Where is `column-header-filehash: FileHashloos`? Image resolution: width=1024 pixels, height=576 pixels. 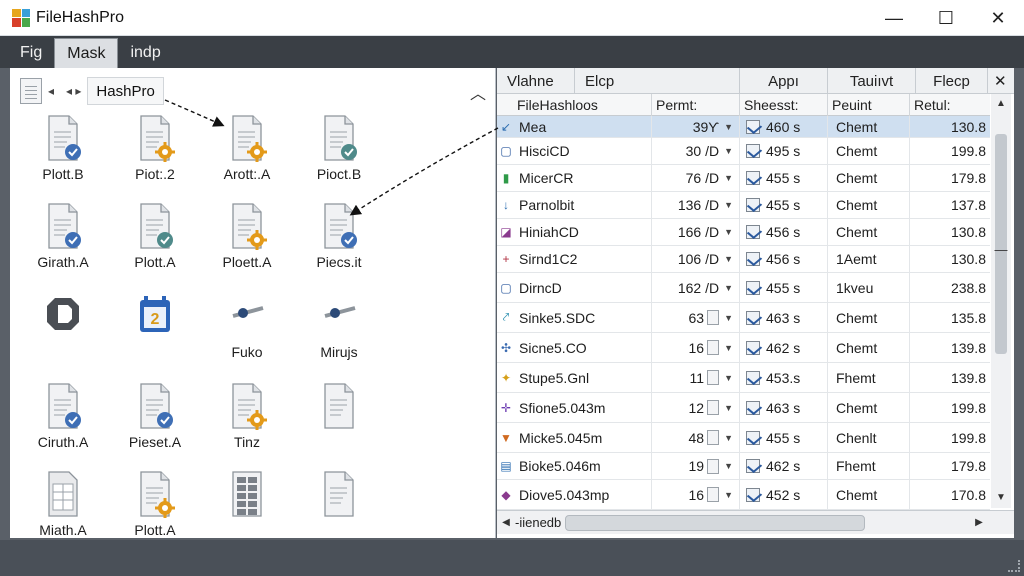 column-header-filehash: FileHashloos is located at coordinates (574, 105).